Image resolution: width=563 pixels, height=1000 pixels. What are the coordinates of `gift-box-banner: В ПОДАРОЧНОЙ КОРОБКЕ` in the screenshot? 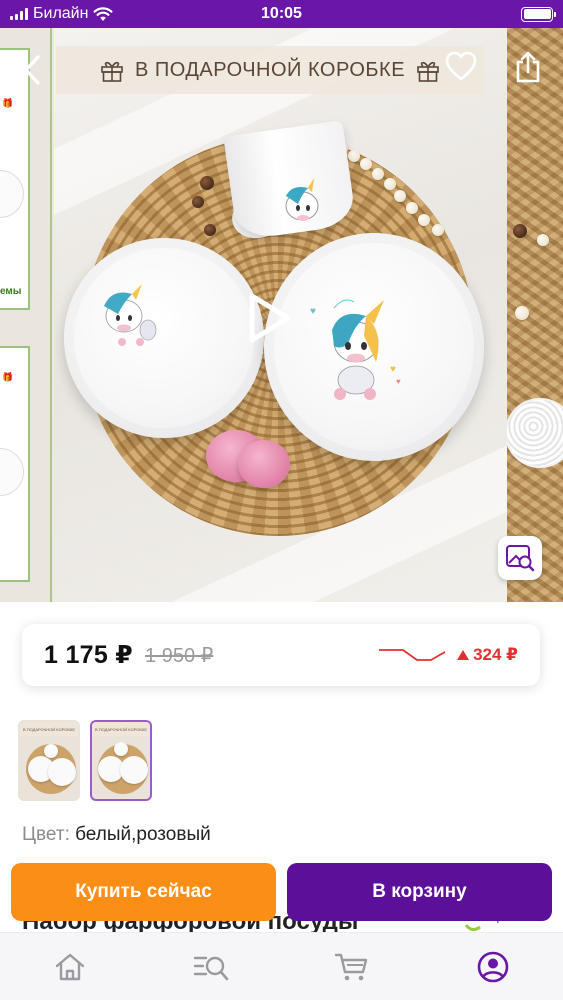 It's located at (270, 70).